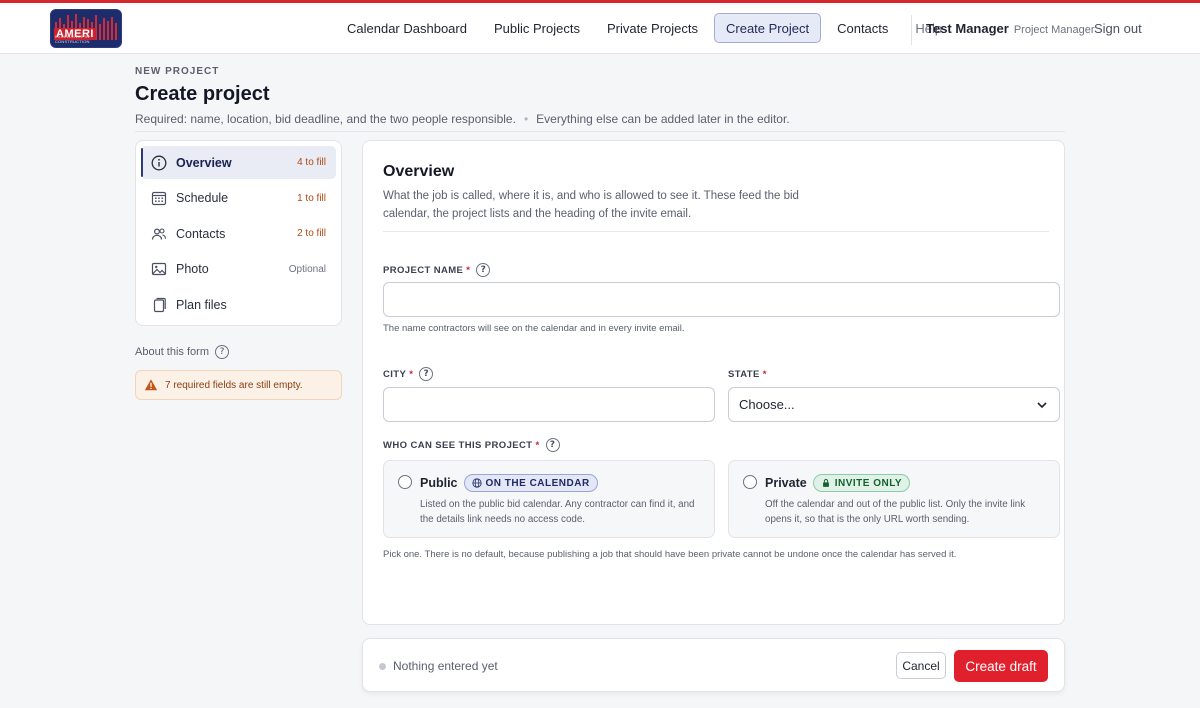  I want to click on page-title: Create project, so click(202, 94).